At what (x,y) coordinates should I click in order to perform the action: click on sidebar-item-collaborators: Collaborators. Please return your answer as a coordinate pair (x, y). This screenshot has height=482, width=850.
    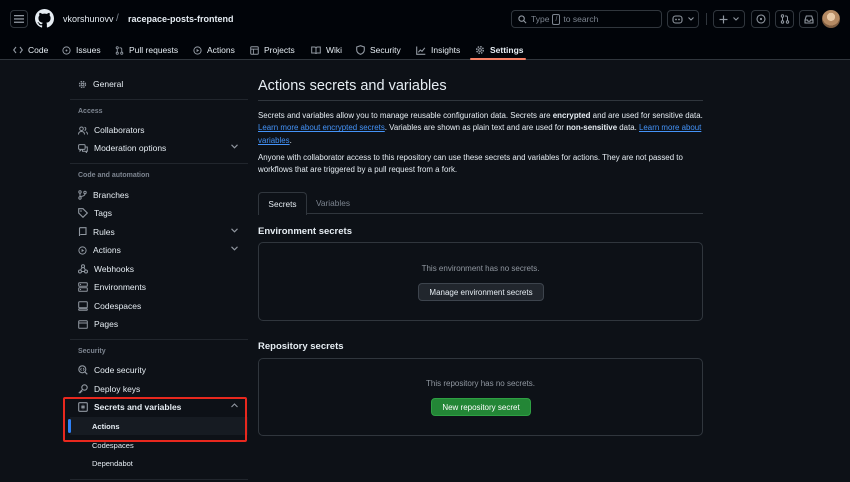
    Looking at the image, I should click on (159, 130).